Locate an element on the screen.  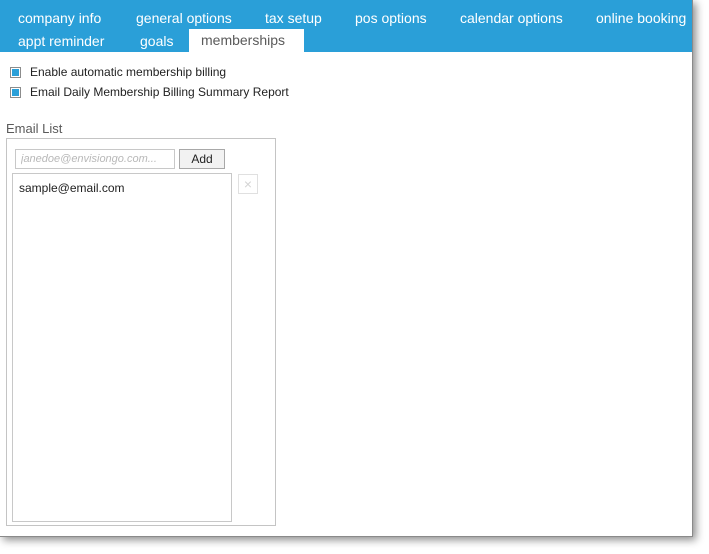
tab-appt-reminder: appt reminder is located at coordinates (61, 41).